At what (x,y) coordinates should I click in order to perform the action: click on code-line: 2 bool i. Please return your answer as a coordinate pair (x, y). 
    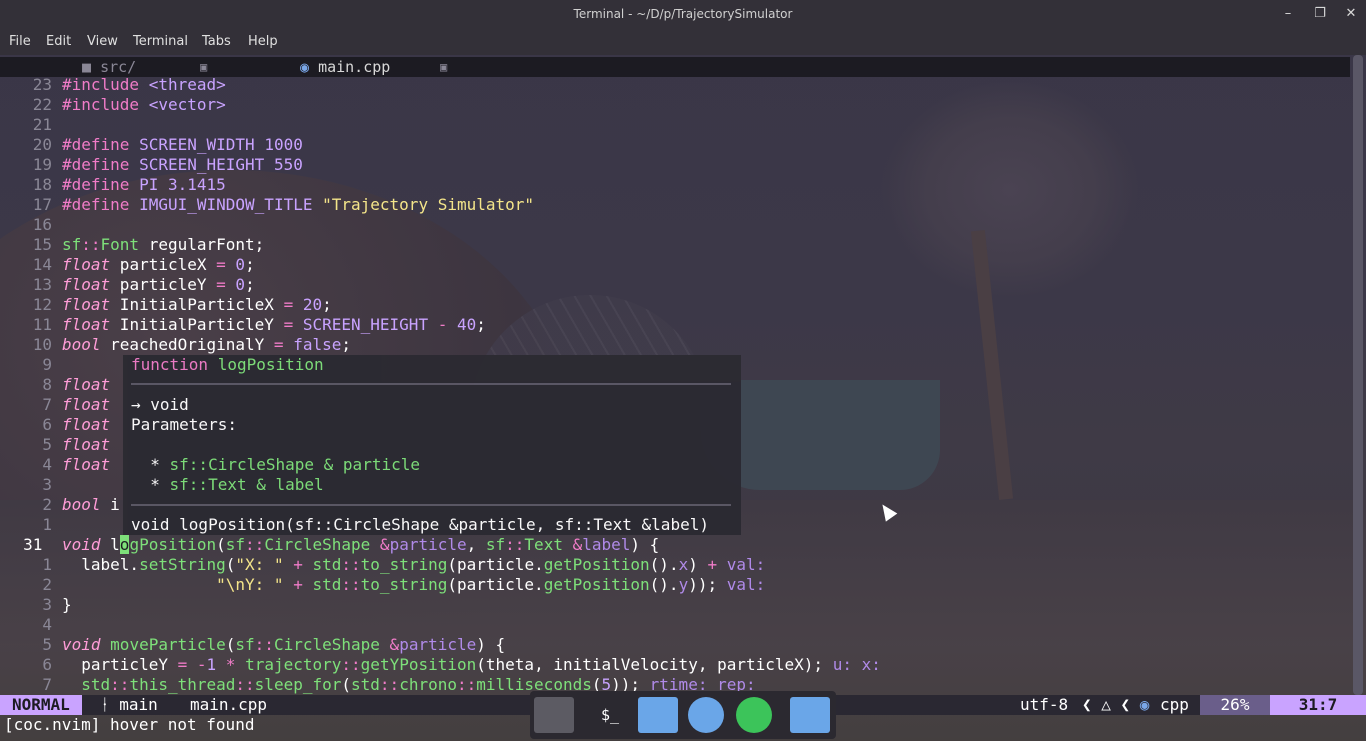
    Looking at the image, I should click on (81, 504).